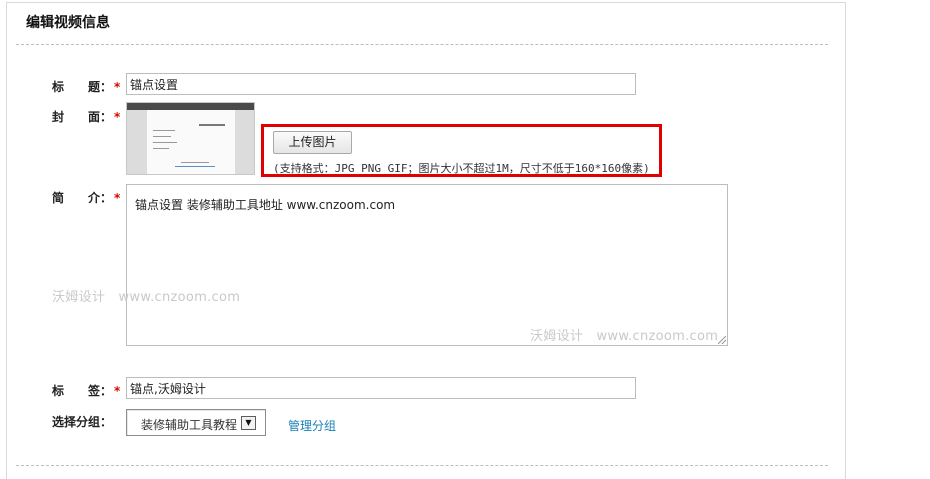 Image resolution: width=930 pixels, height=479 pixels. I want to click on resize-grip-icon, so click(722, 340).